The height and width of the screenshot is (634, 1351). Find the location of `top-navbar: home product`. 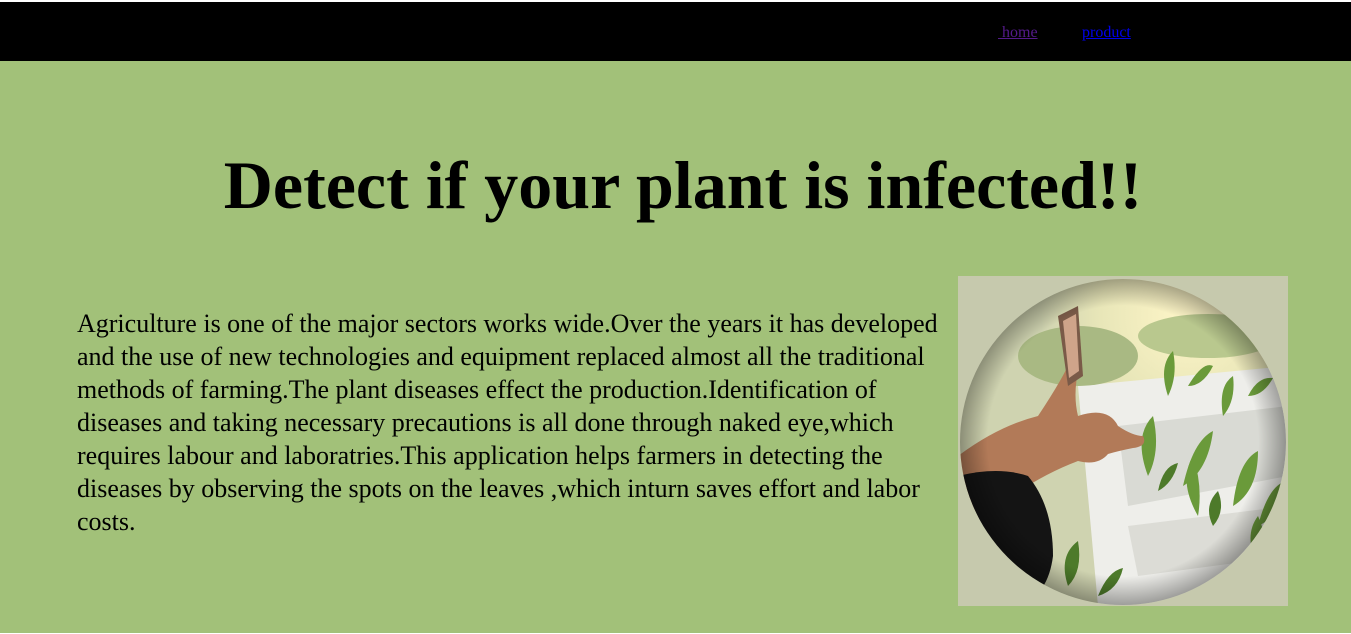

top-navbar: home product is located at coordinates (675, 31).